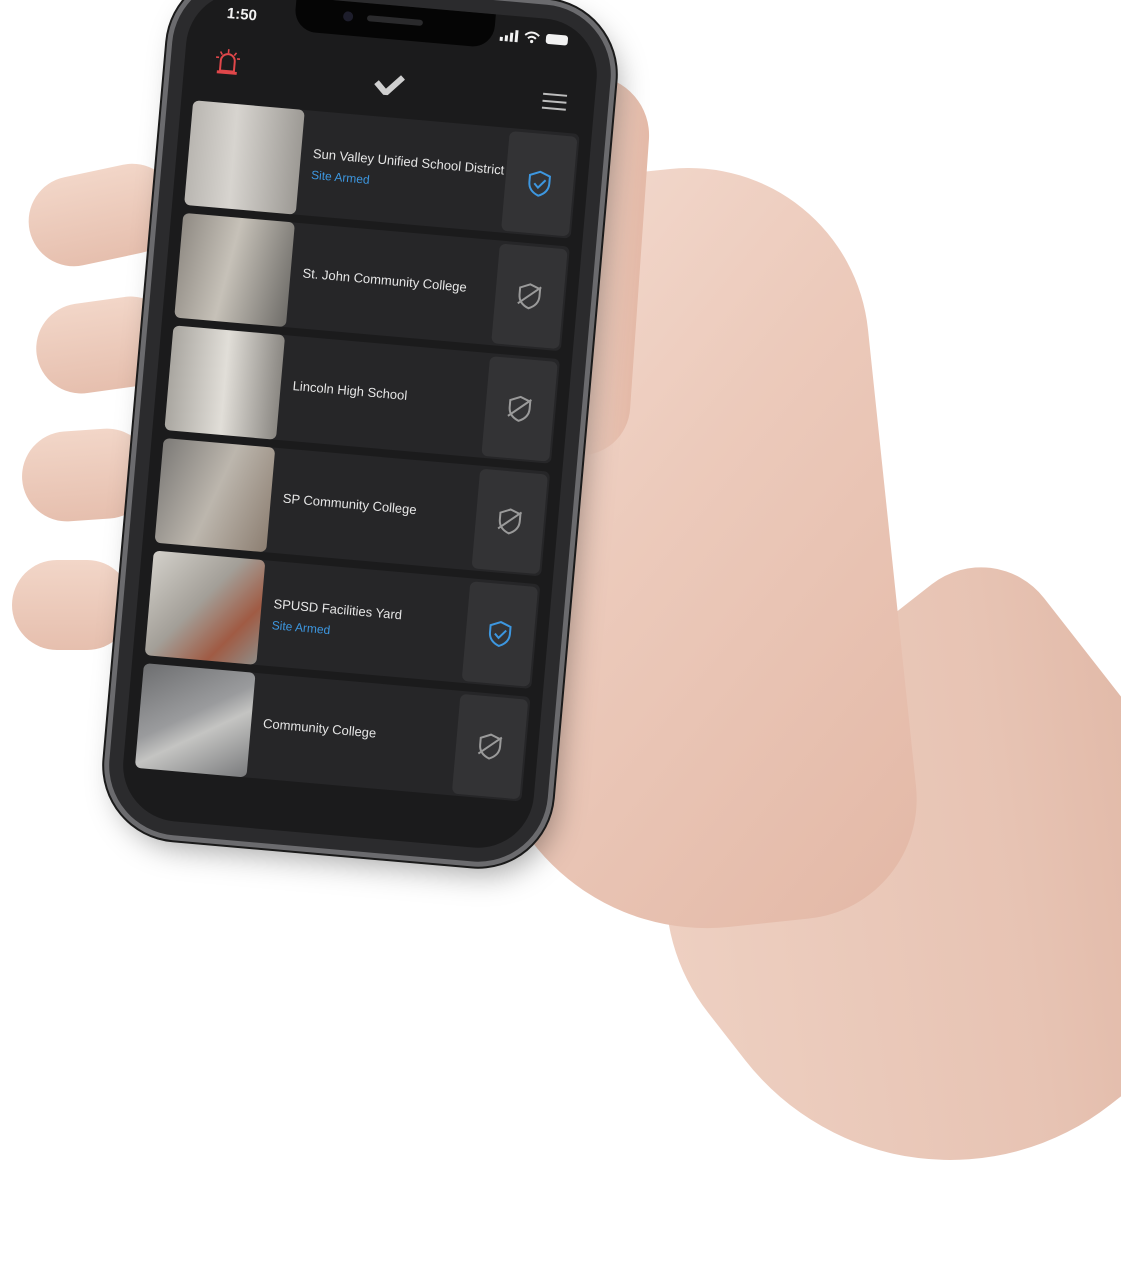 The width and height of the screenshot is (1121, 1265). What do you see at coordinates (350, 504) in the screenshot?
I see `site-name: SP Community College` at bounding box center [350, 504].